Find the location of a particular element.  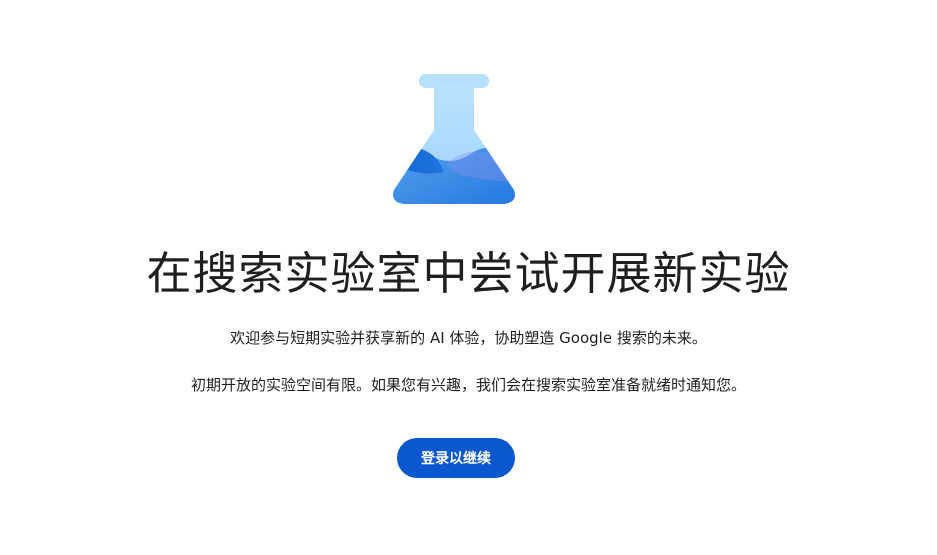

intro-text: 欢迎参与短期实验并获享新的 AI 体验，协助塑造 Google 搜索的未来。 is located at coordinates (468, 338).